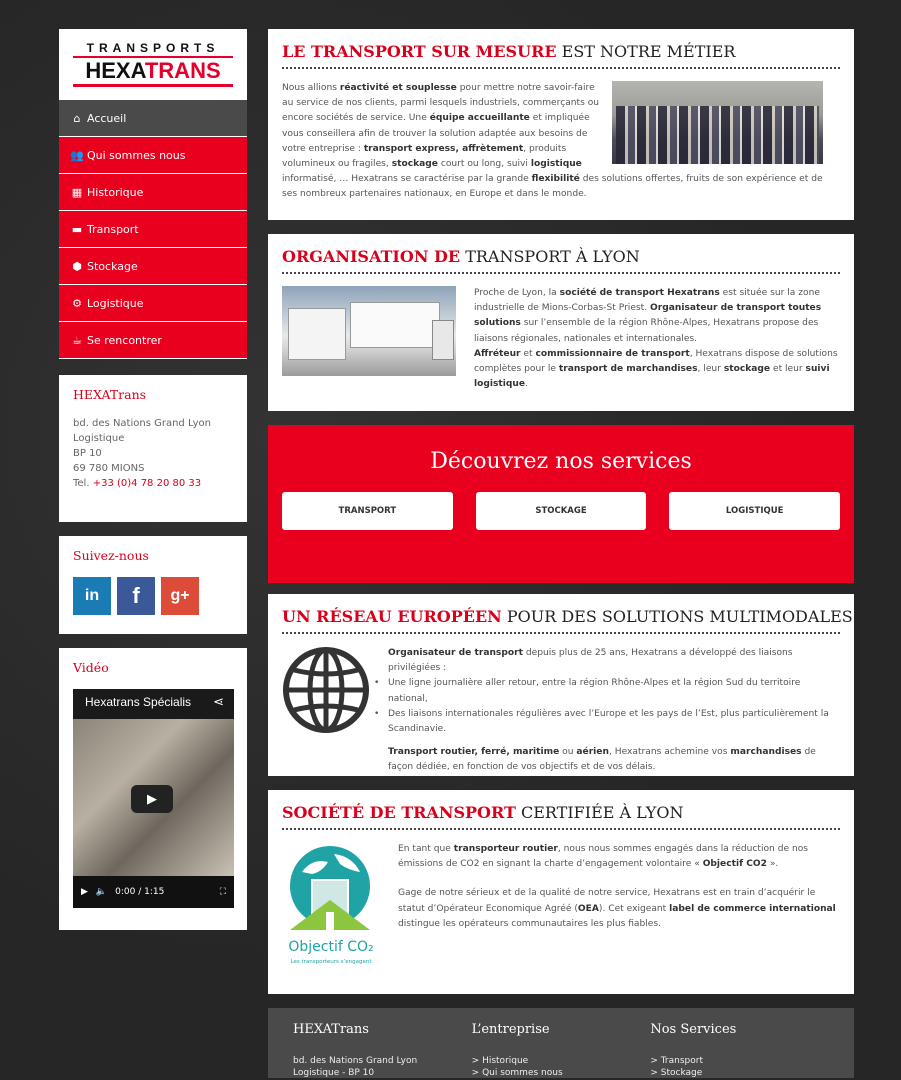 The width and height of the screenshot is (901, 1080). I want to click on video-controls: ▶ 🔈 0:00 / 1:15 ⛶, so click(153, 892).